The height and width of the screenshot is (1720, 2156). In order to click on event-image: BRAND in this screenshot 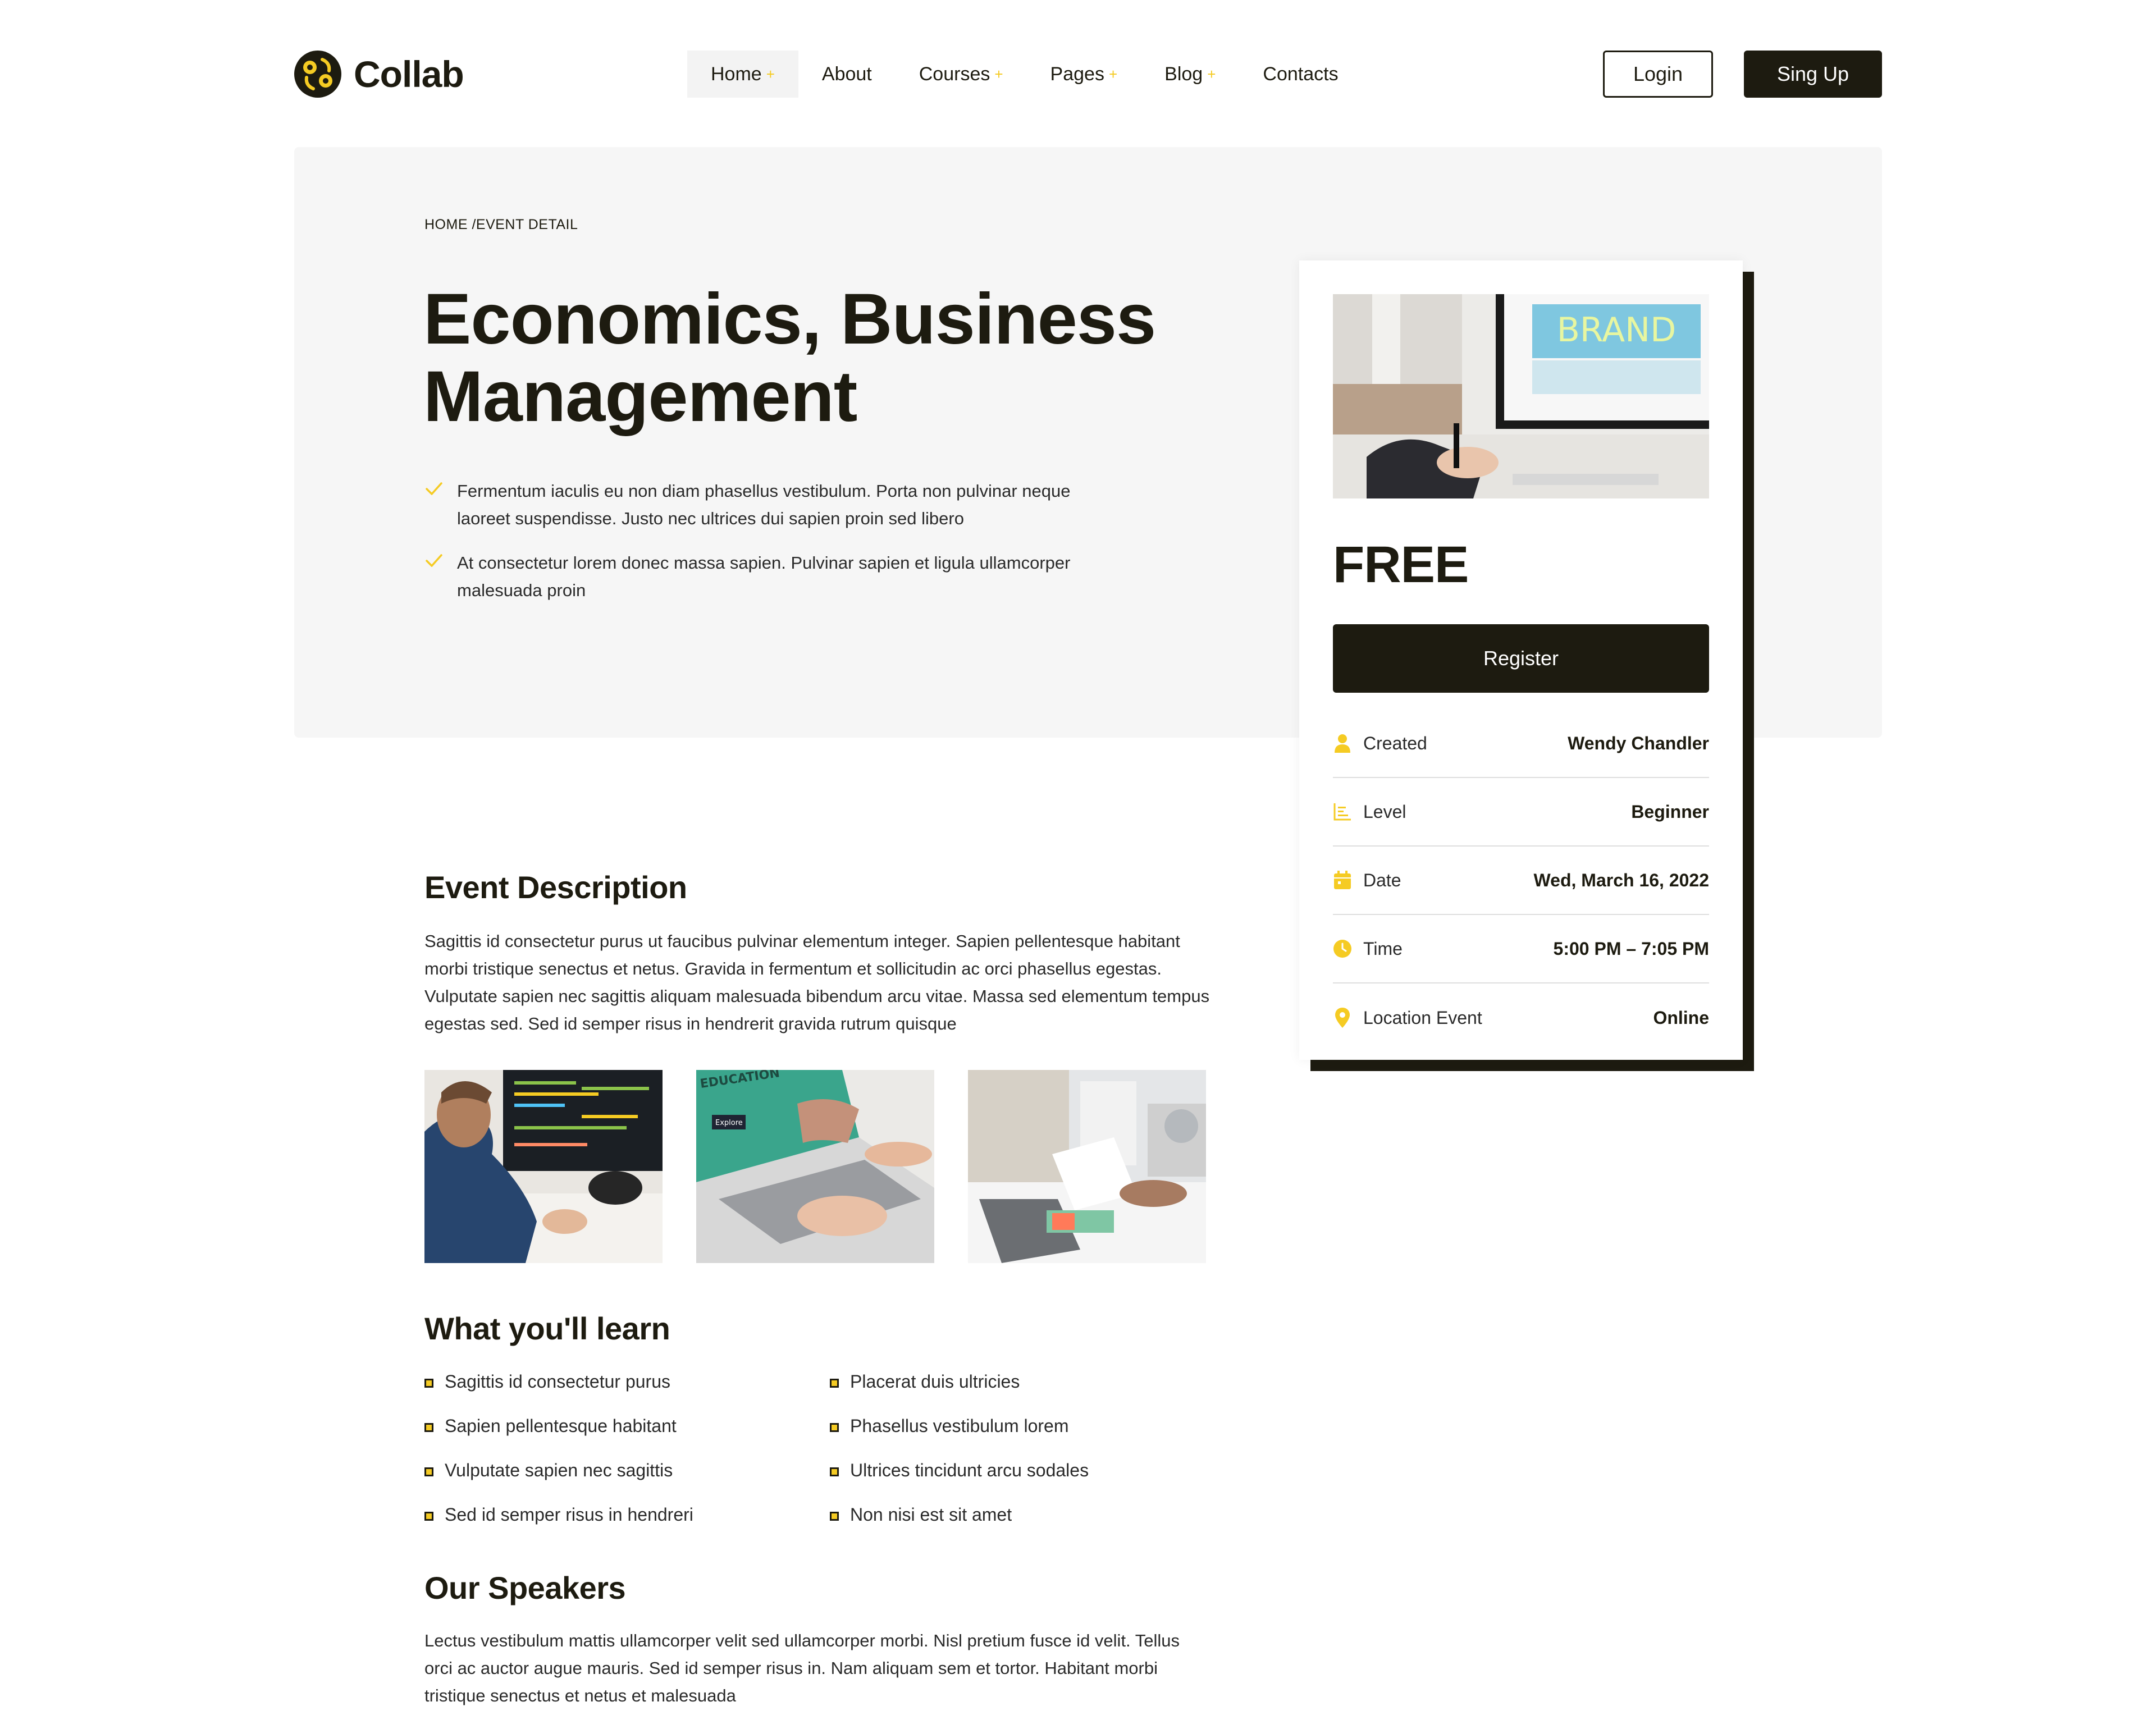, I will do `click(1521, 396)`.